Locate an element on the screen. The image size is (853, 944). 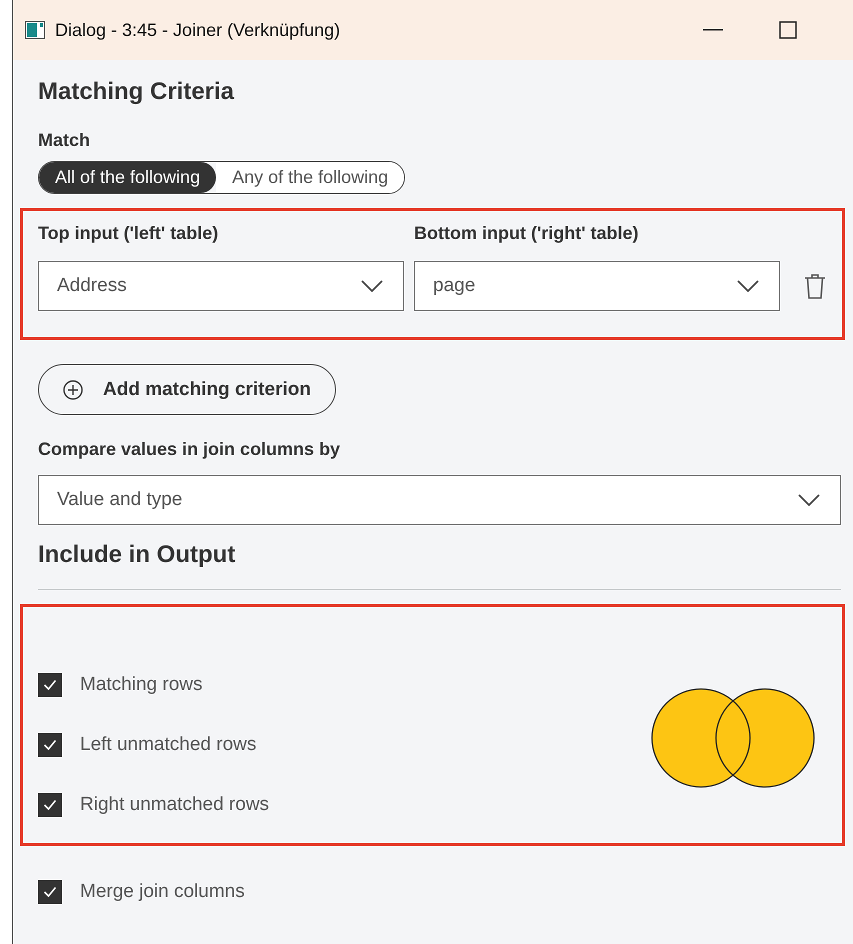
window-title: Dialog - 3:45 - Joiner (Verknüpfung) is located at coordinates (198, 30).